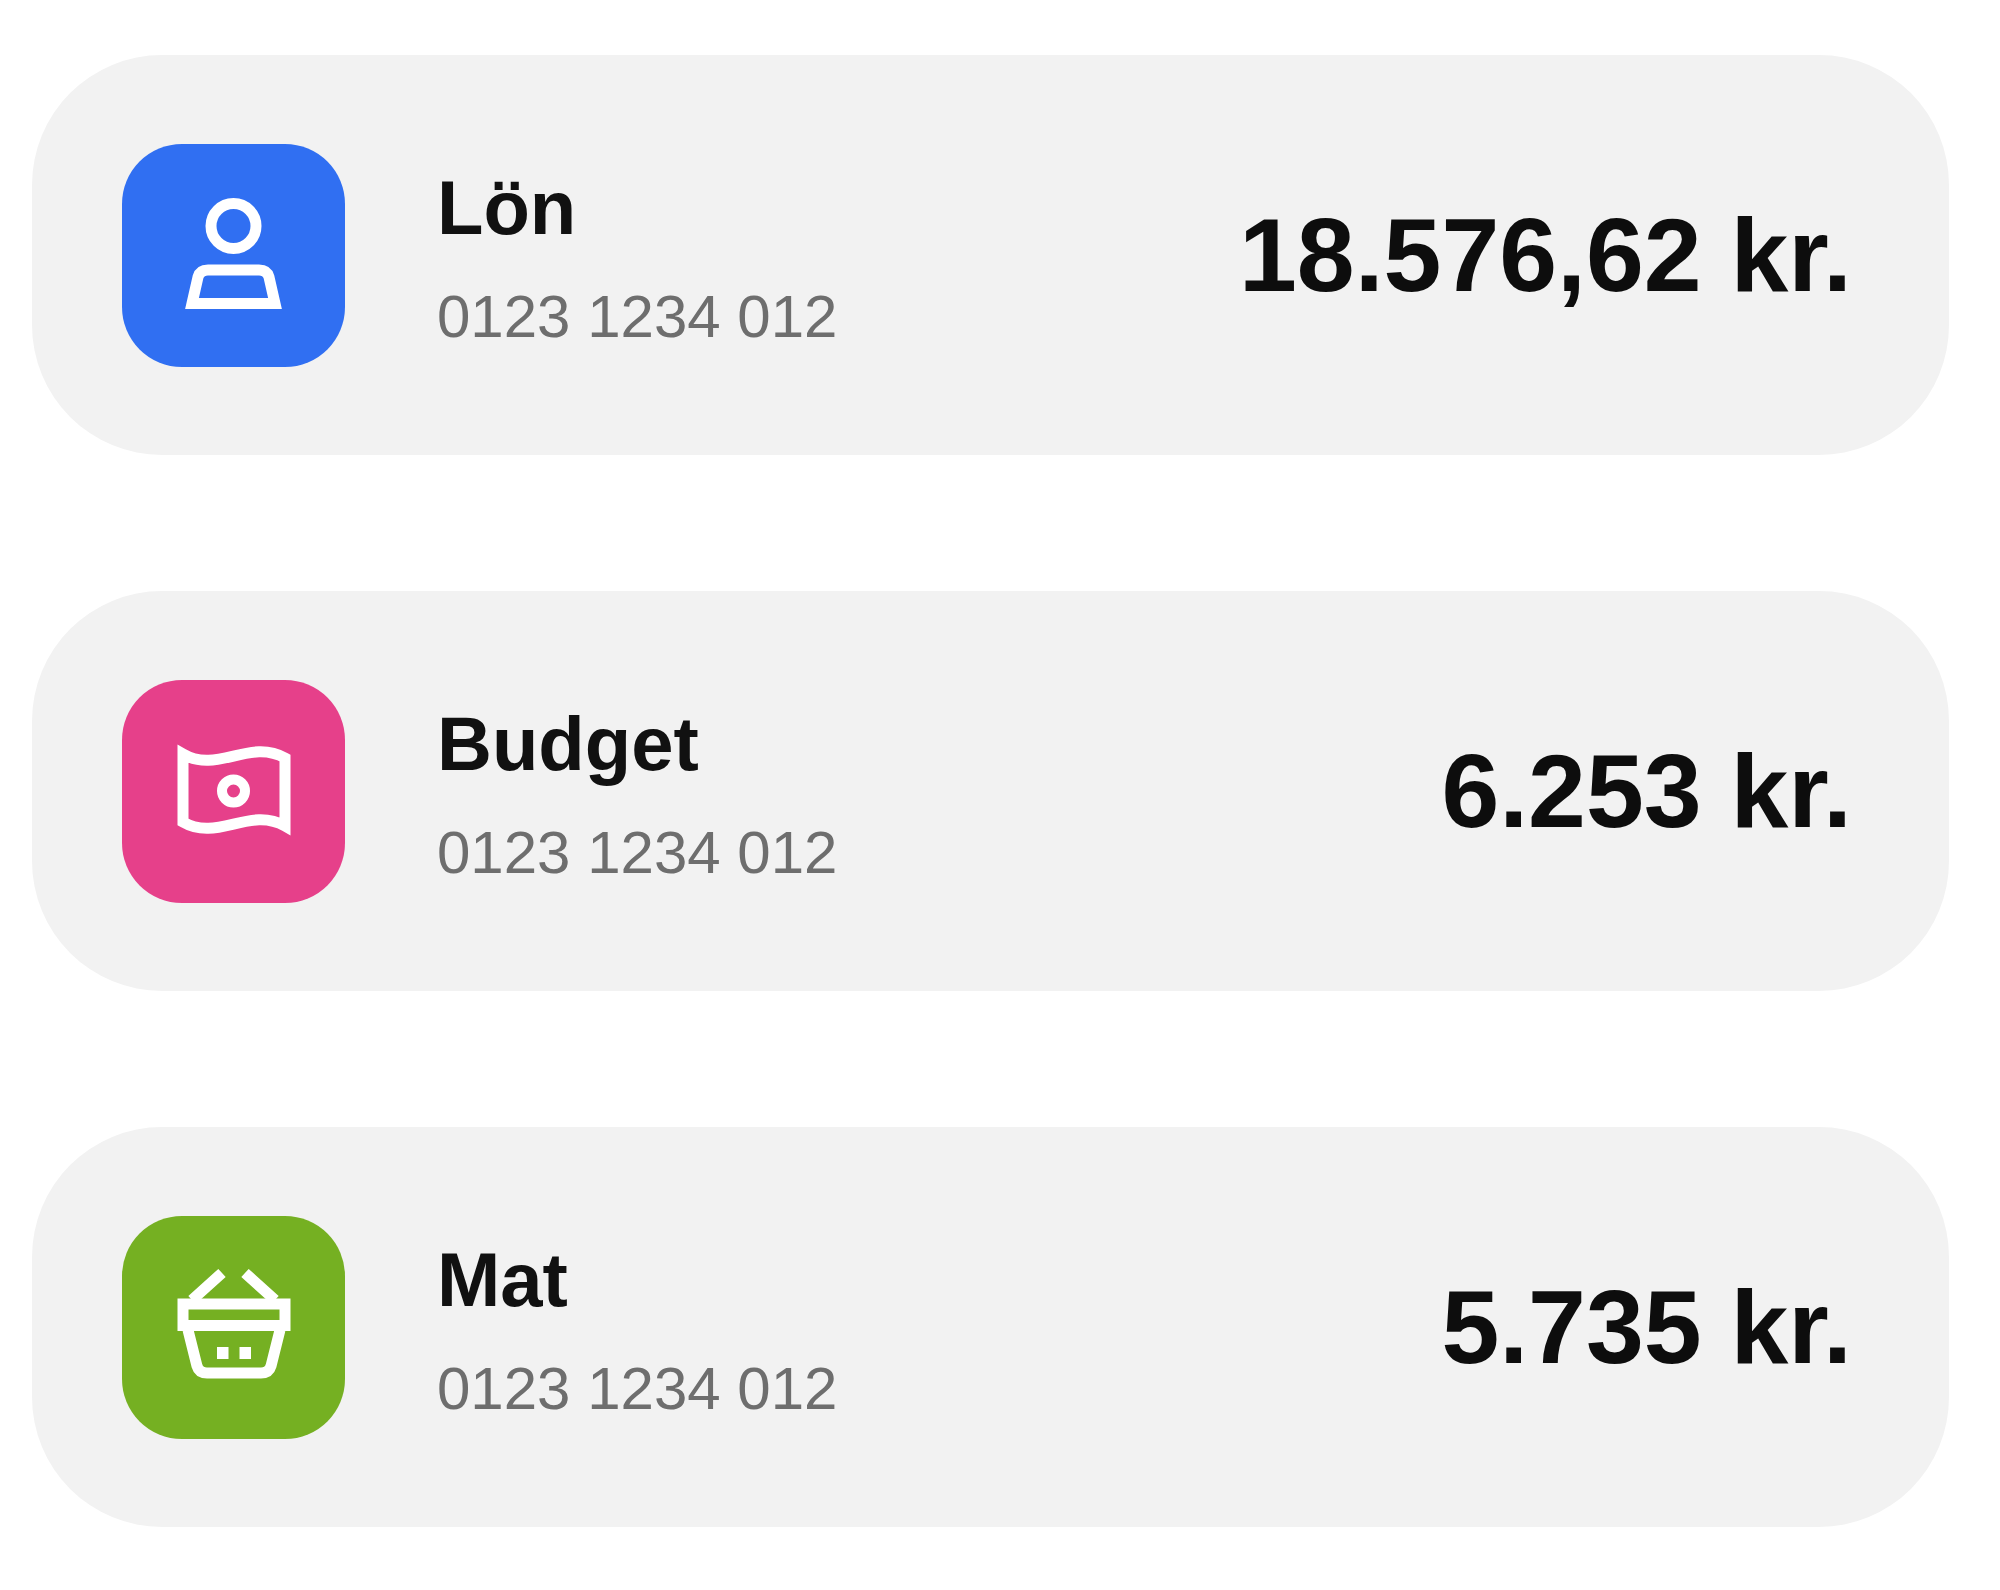  What do you see at coordinates (1646, 791) in the screenshot?
I see `account-balance: 6.253 kr.` at bounding box center [1646, 791].